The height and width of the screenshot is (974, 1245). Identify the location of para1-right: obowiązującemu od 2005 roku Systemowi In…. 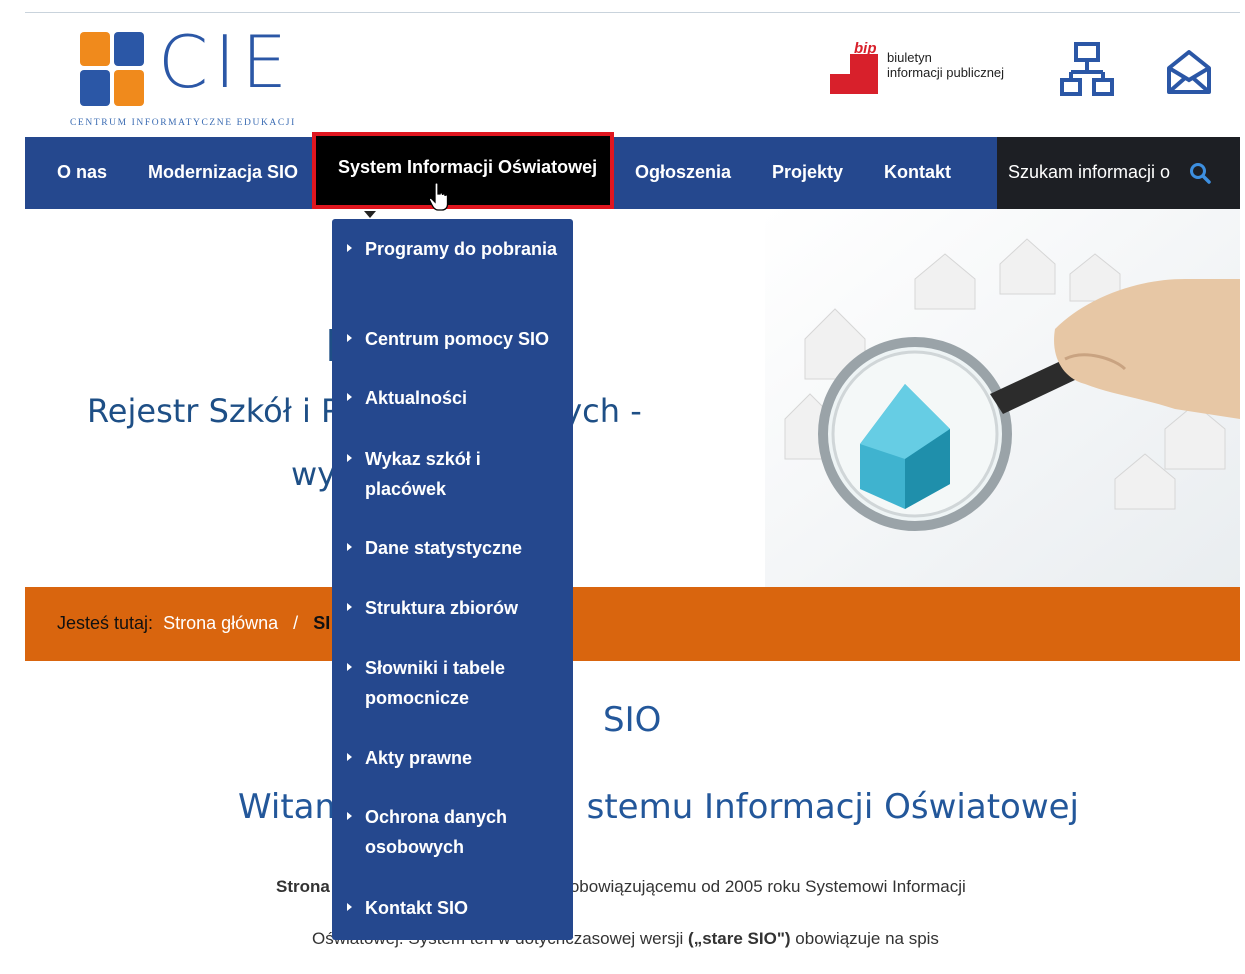
(767, 886).